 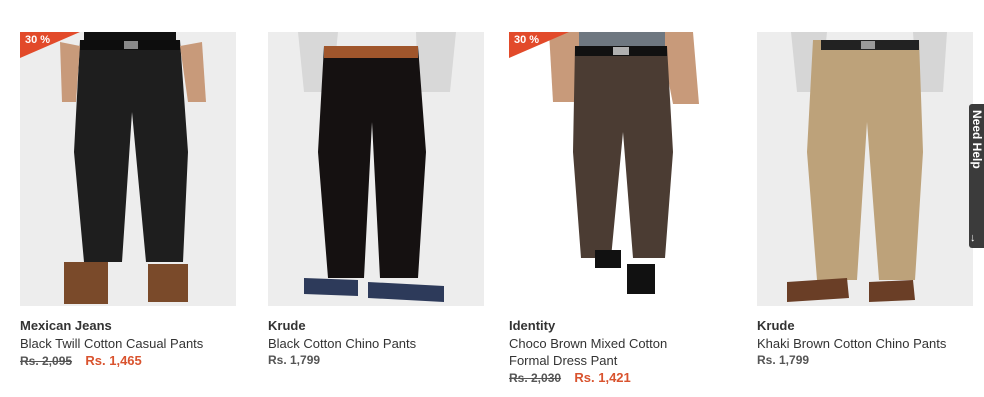 I want to click on need-help-label: Need Help, so click(x=977, y=139).